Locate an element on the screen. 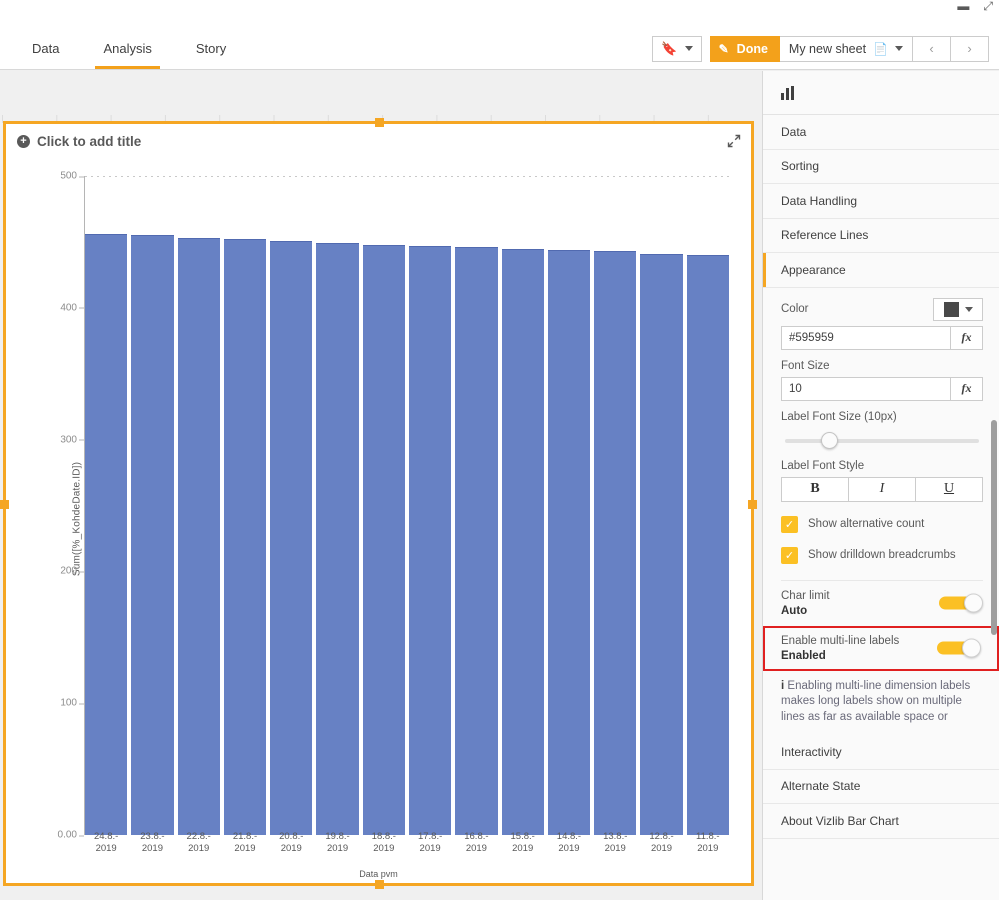  color-picker-button is located at coordinates (958, 309).